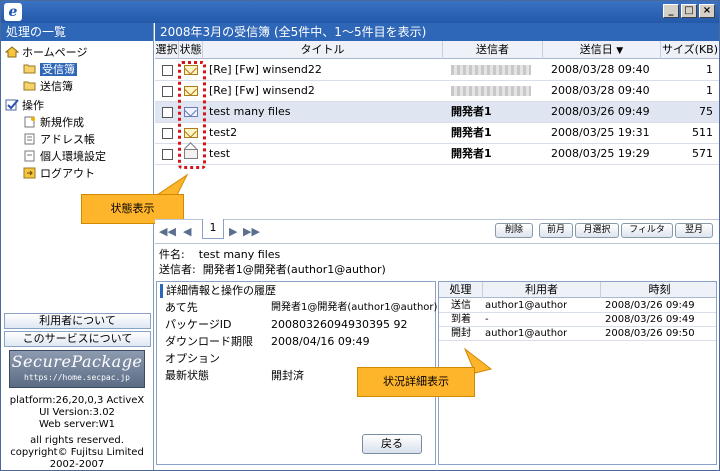 This screenshot has width=720, height=471. I want to click on message-date: 2008/03/25 19:31, so click(600, 132).